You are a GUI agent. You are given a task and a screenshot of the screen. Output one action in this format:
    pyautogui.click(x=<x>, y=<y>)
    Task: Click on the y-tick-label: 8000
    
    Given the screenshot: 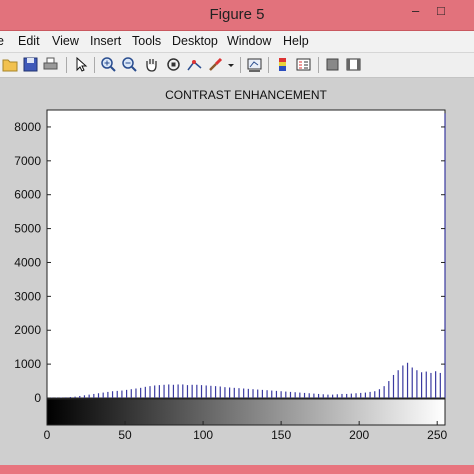 What is the action you would take?
    pyautogui.click(x=27, y=127)
    